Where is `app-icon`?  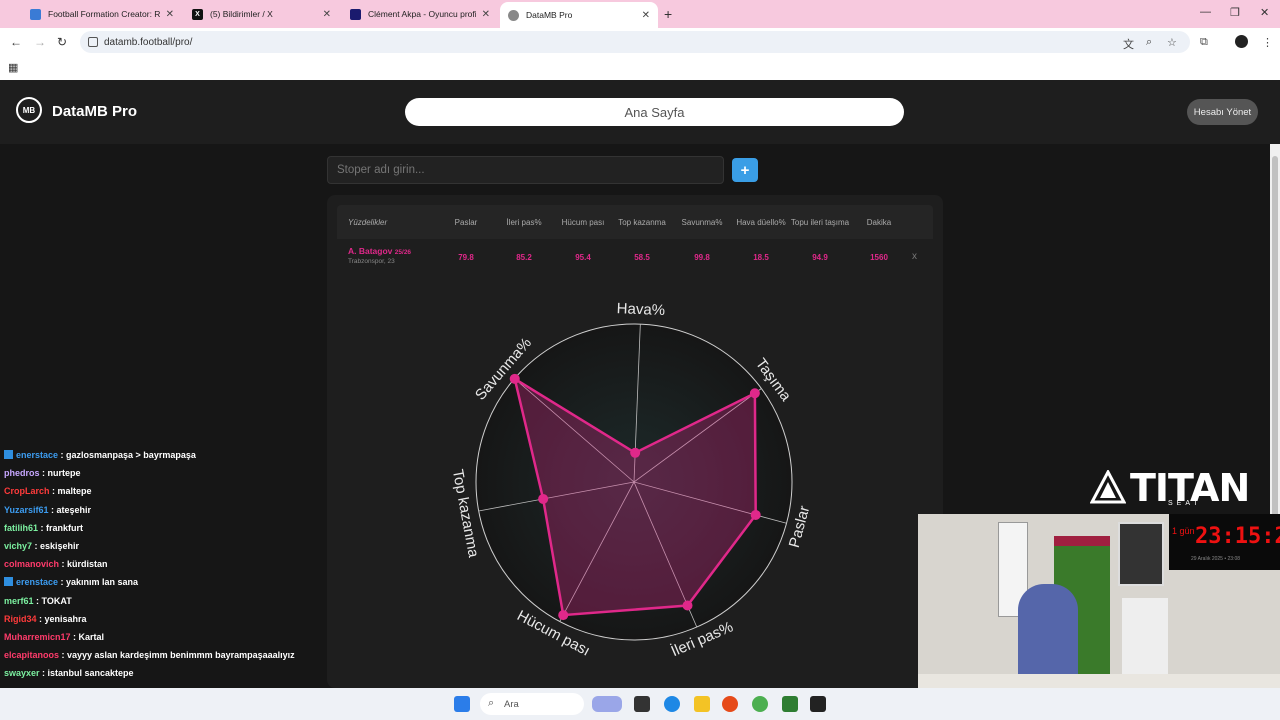
app-icon is located at coordinates (790, 704).